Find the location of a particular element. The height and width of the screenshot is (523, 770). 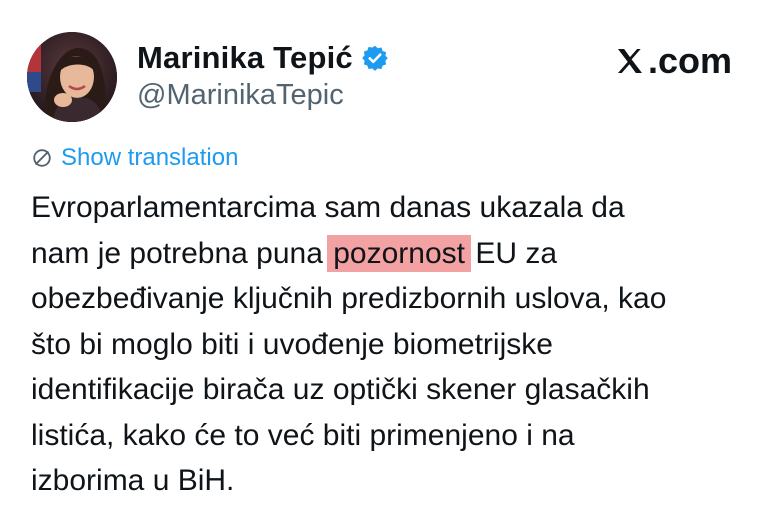

tweet-text-segment: EU za is located at coordinates (512, 253).